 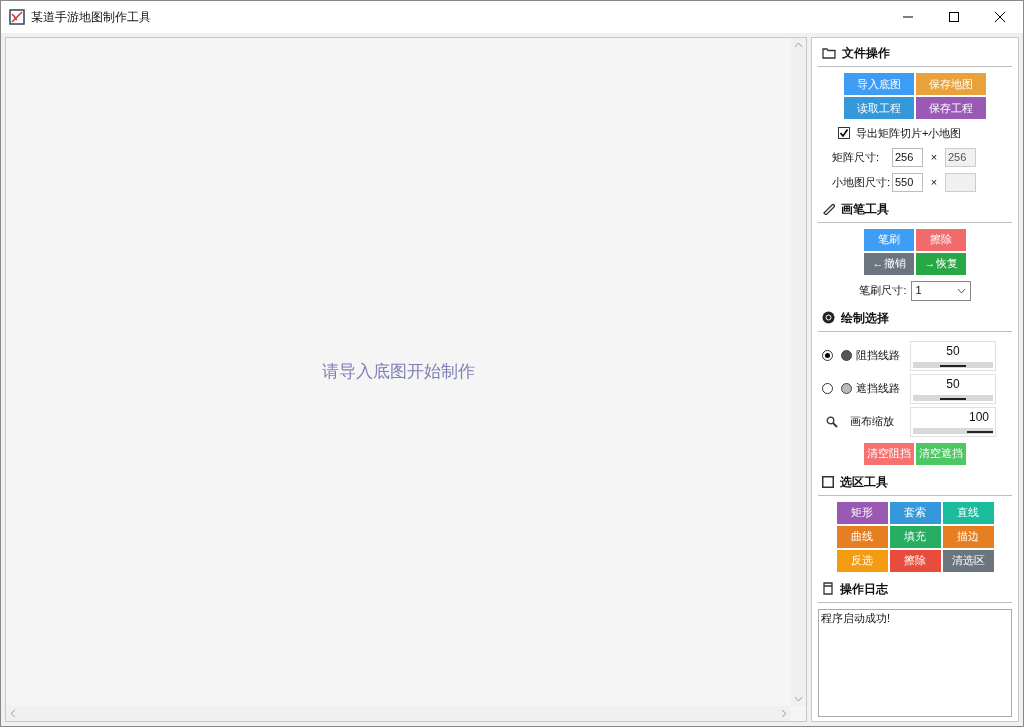 What do you see at coordinates (941, 453) in the screenshot?
I see `tool-button: 清空遮挡` at bounding box center [941, 453].